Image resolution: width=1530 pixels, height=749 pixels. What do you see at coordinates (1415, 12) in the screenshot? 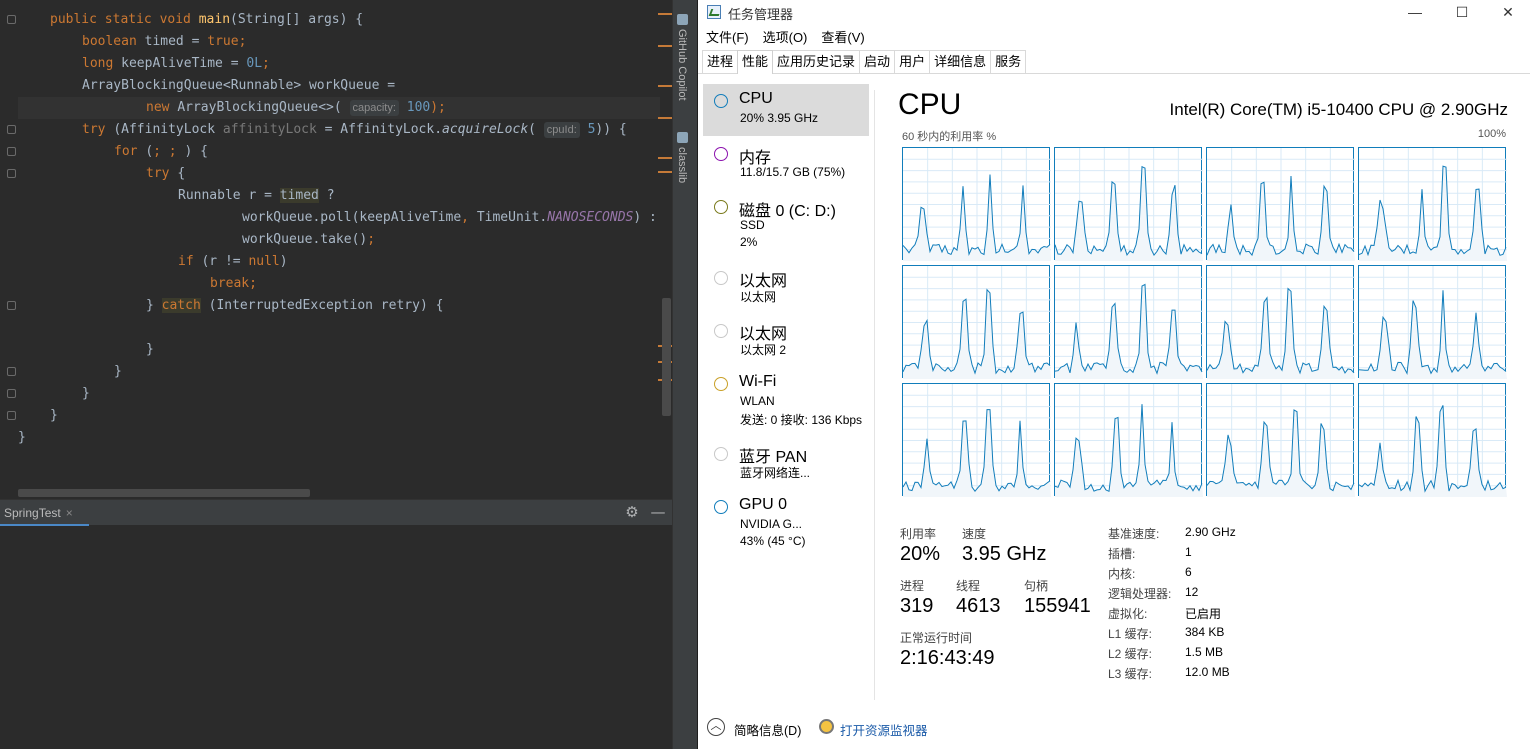
I see `minimize-button: —` at bounding box center [1415, 12].